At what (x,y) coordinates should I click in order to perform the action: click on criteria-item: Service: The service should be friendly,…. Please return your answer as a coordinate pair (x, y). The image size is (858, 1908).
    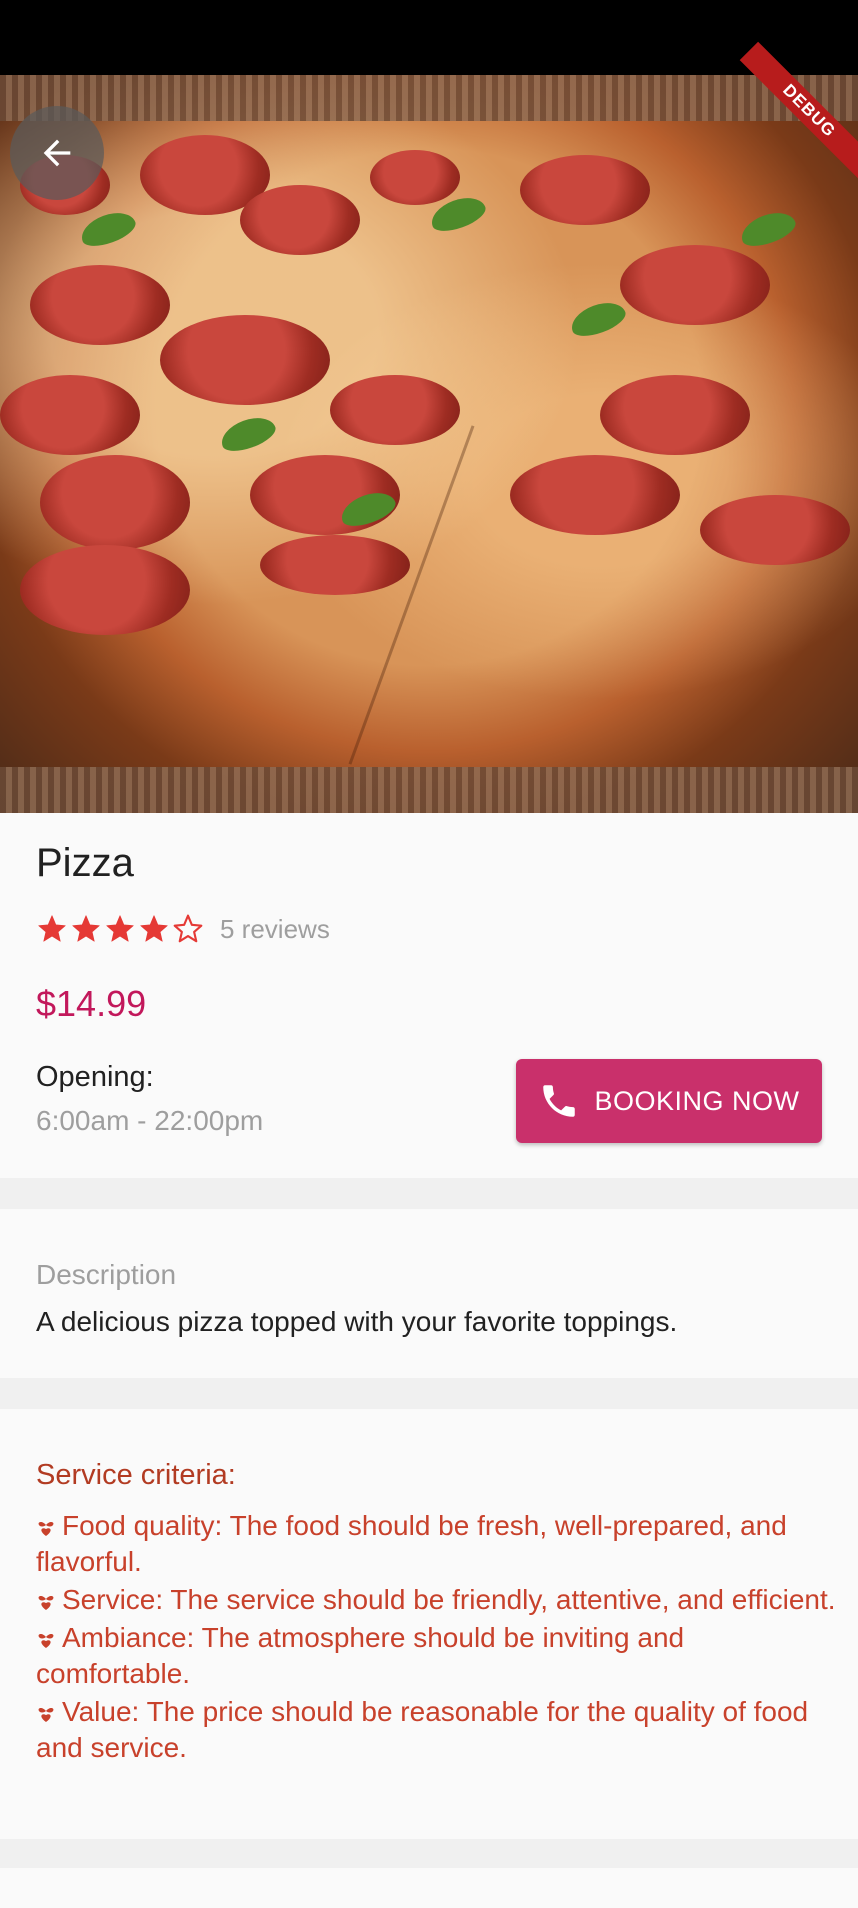
    Looking at the image, I should click on (436, 1600).